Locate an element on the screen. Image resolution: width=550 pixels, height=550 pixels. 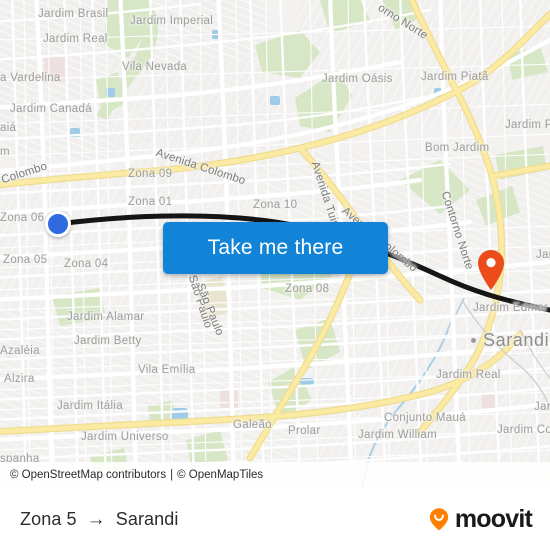
city-dot is located at coordinates (473, 340).